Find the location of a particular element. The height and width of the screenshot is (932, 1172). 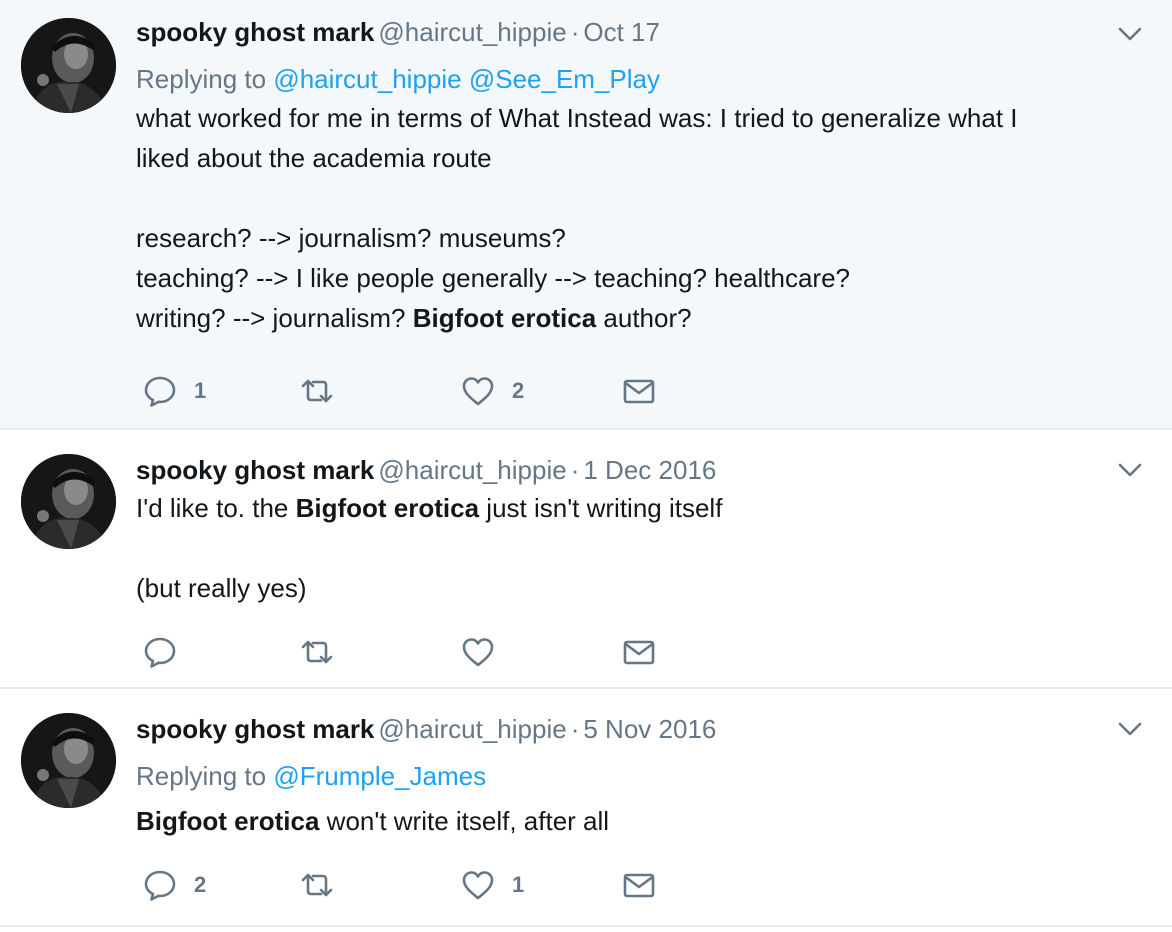

text-run: I'd like to. the is located at coordinates (216, 508).